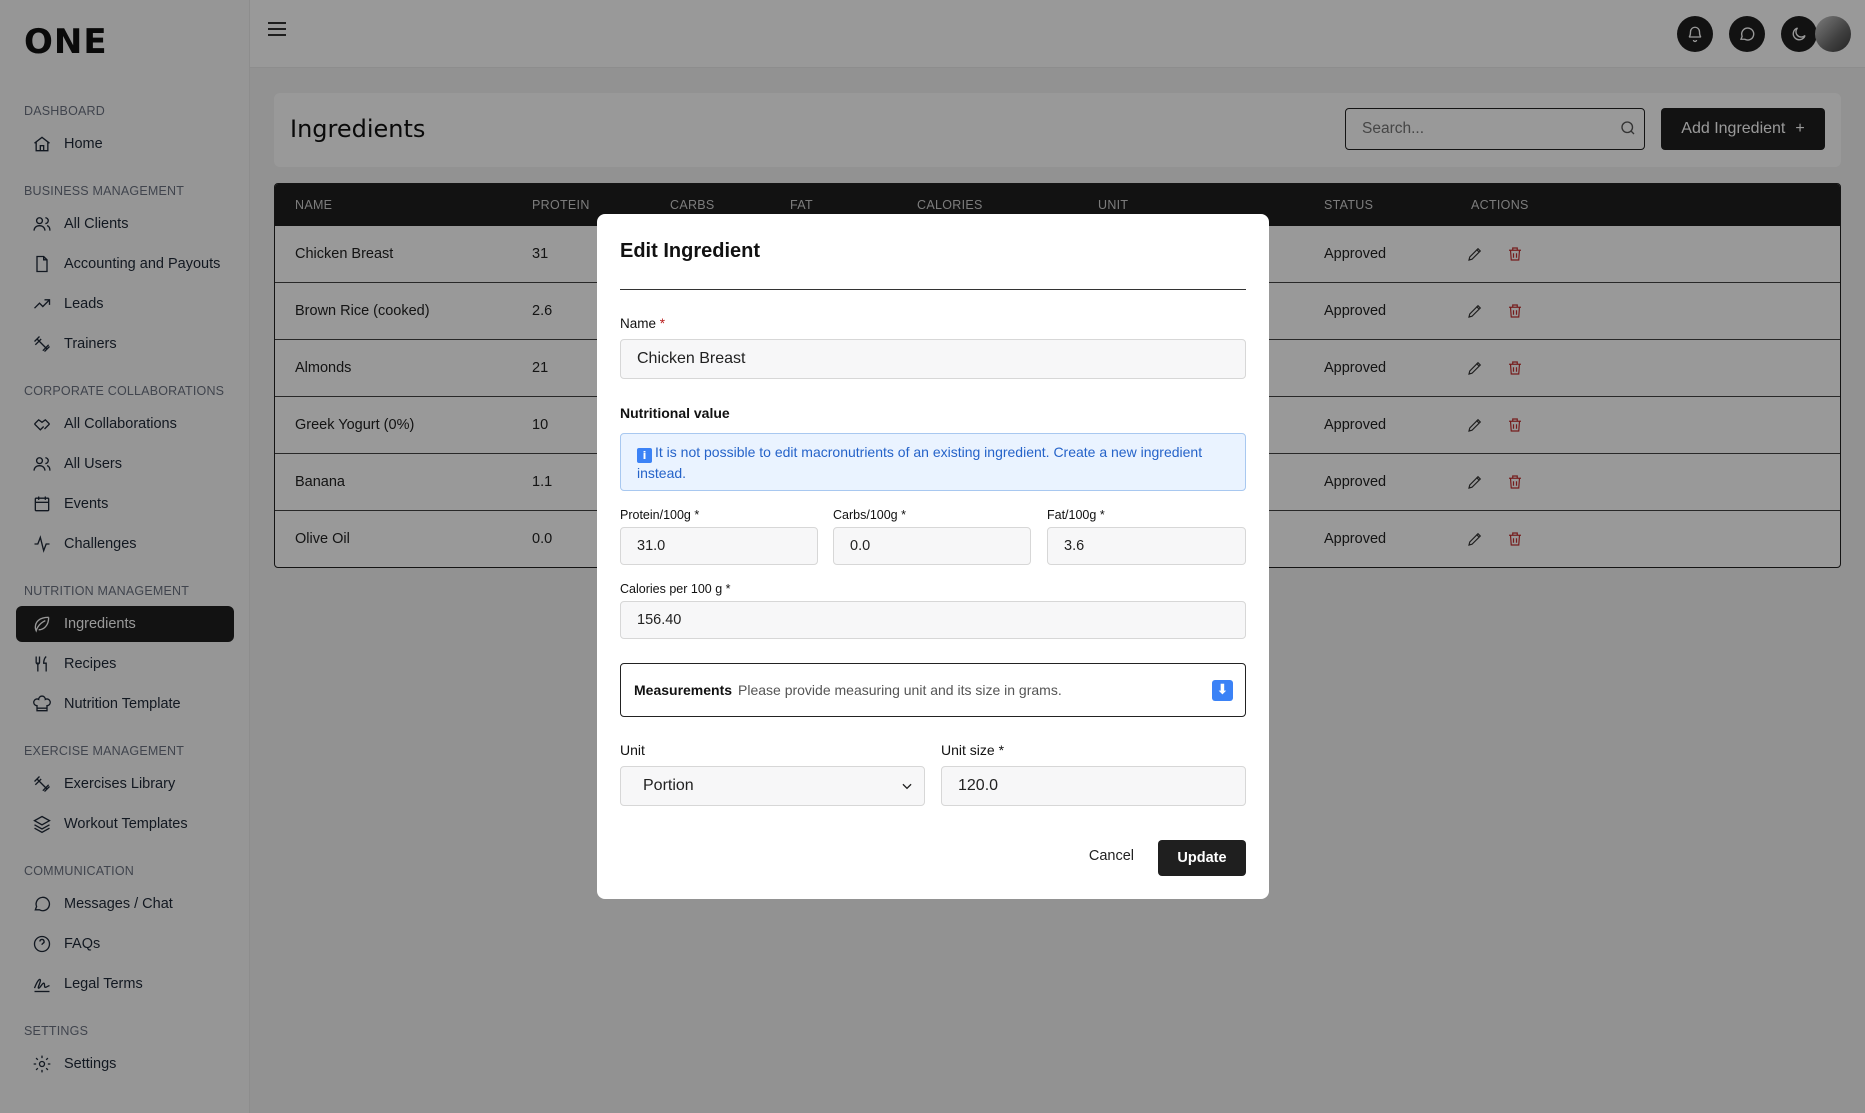  What do you see at coordinates (660, 515) in the screenshot?
I see `protein-label: Protein/100g *` at bounding box center [660, 515].